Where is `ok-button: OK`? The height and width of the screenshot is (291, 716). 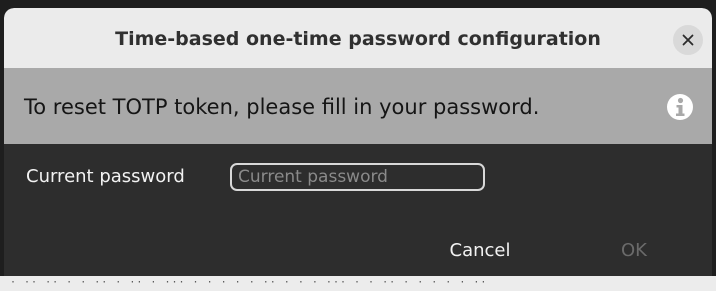
ok-button: OK is located at coordinates (634, 251).